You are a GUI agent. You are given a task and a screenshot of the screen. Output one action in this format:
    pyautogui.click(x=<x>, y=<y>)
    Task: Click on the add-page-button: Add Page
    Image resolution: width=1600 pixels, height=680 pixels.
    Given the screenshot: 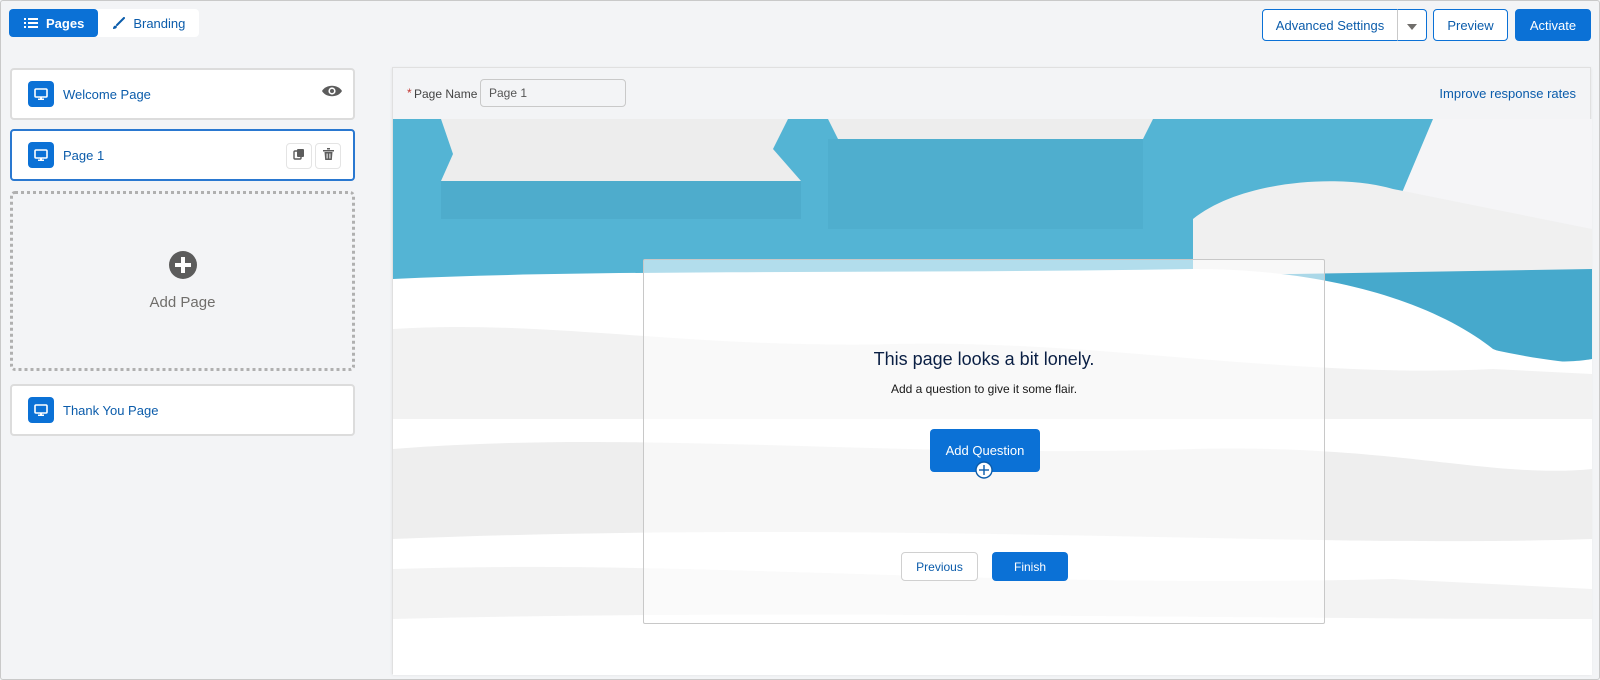 What is the action you would take?
    pyautogui.click(x=182, y=281)
    